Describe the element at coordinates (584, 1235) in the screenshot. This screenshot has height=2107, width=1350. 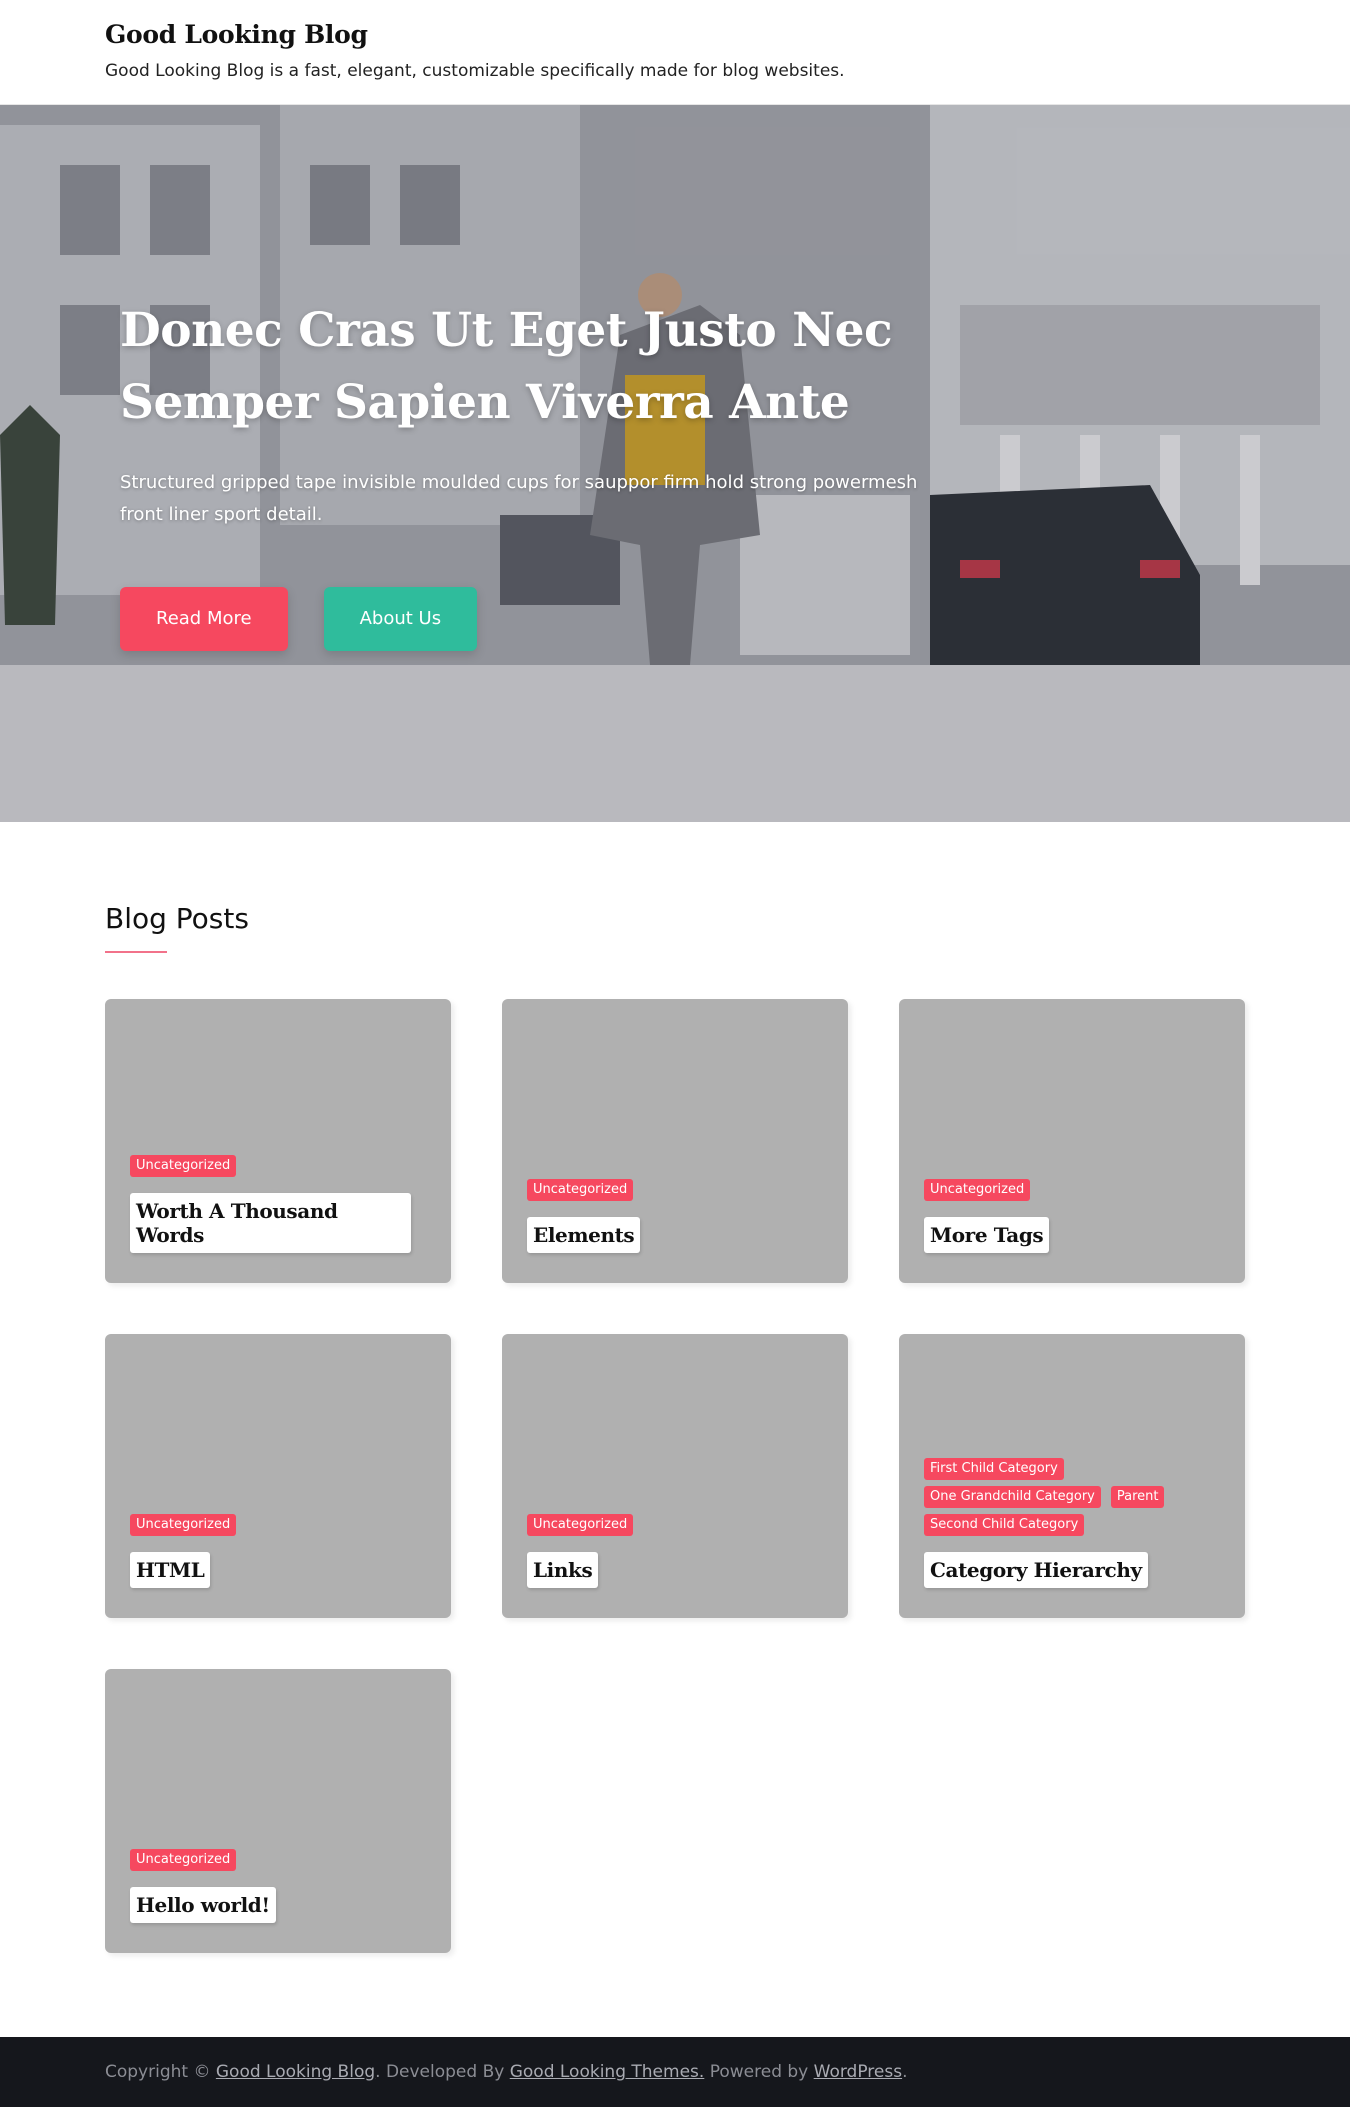
I see `post-title: Elements` at that location.